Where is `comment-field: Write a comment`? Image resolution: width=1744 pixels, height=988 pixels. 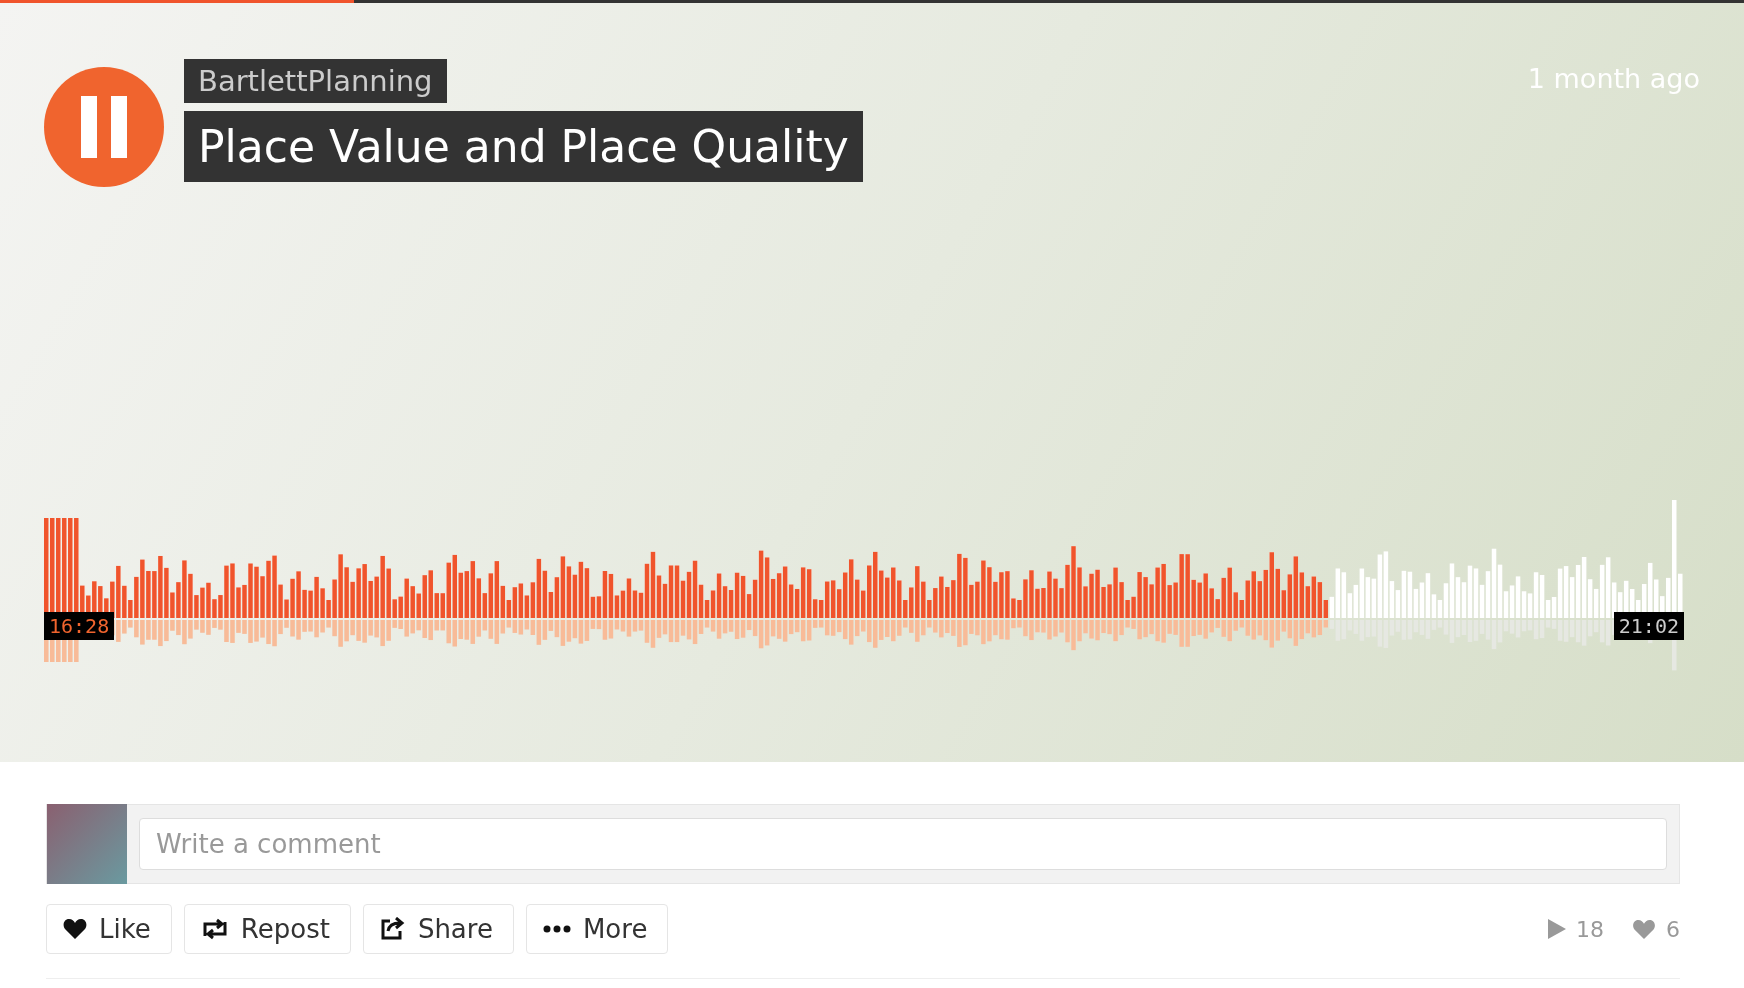 comment-field: Write a comment is located at coordinates (903, 844).